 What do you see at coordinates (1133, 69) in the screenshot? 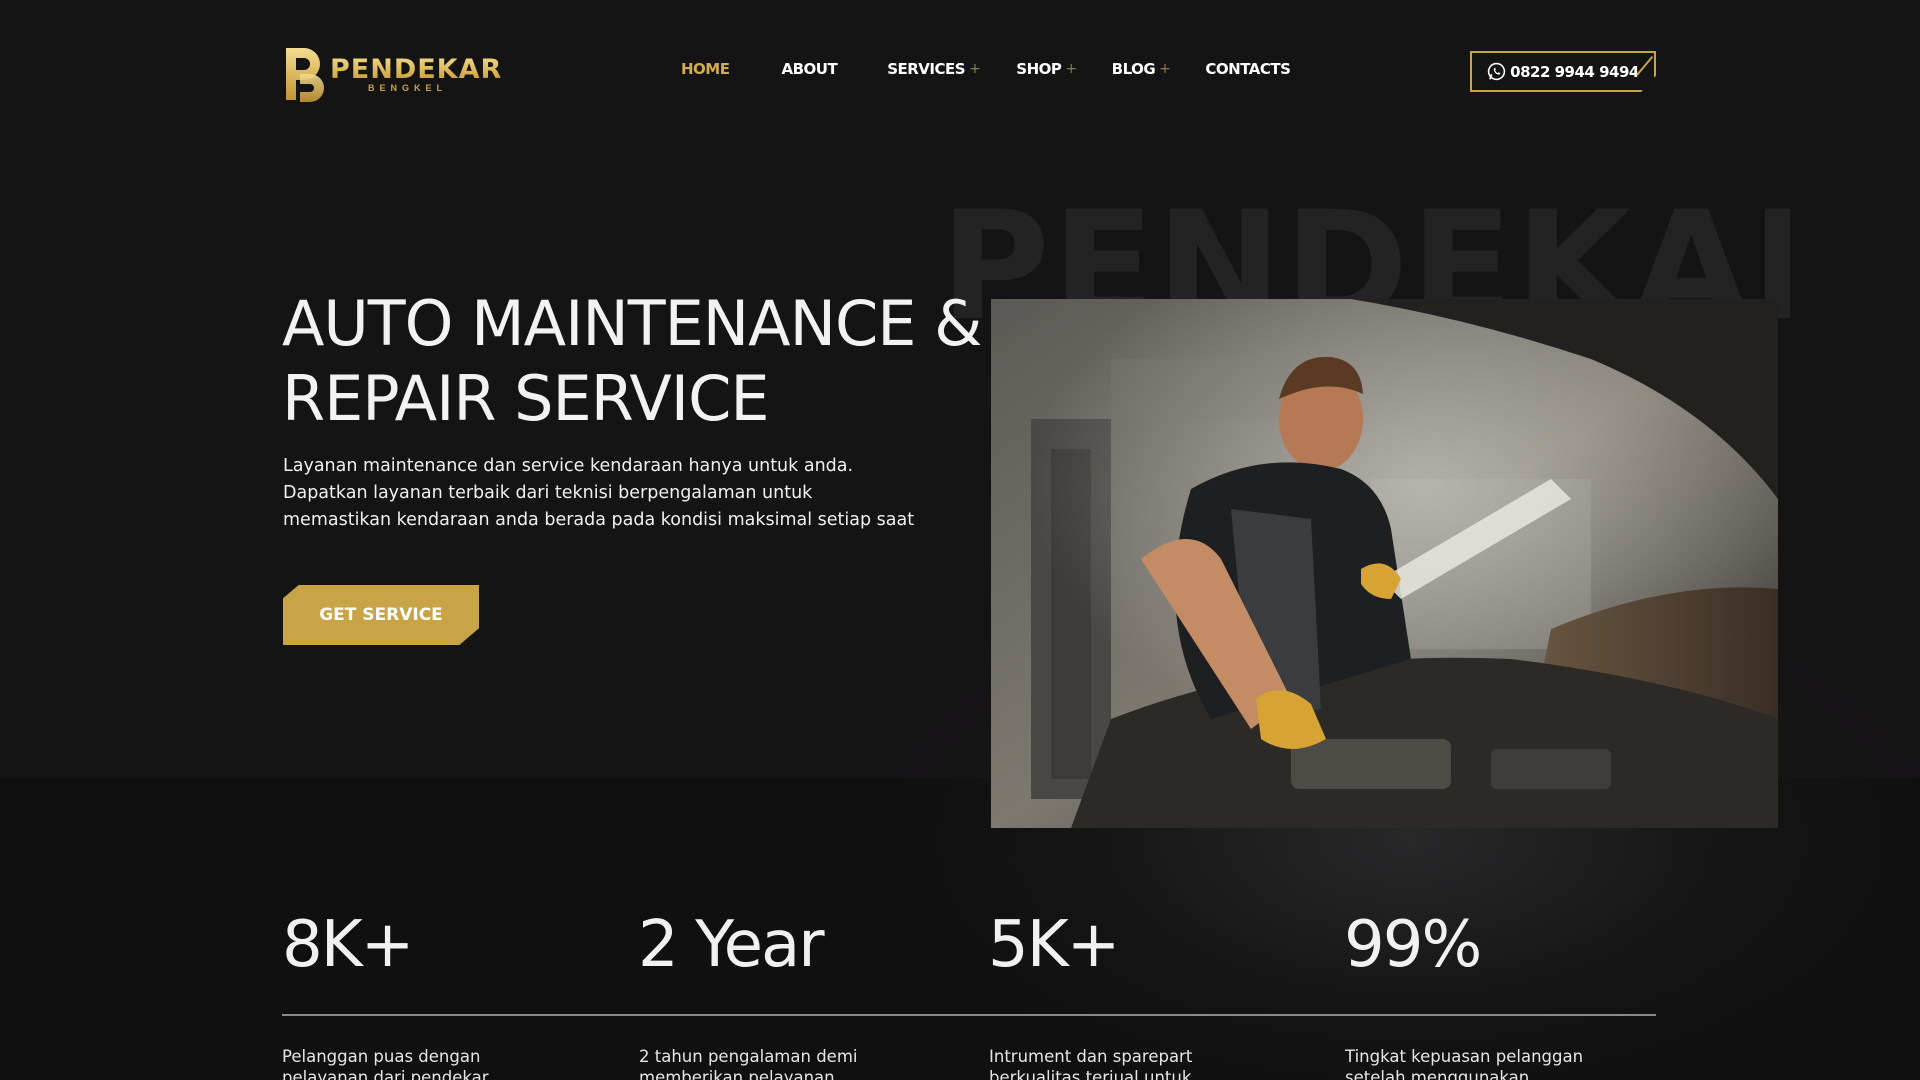
I see `nav-item-label: BLOG` at bounding box center [1133, 69].